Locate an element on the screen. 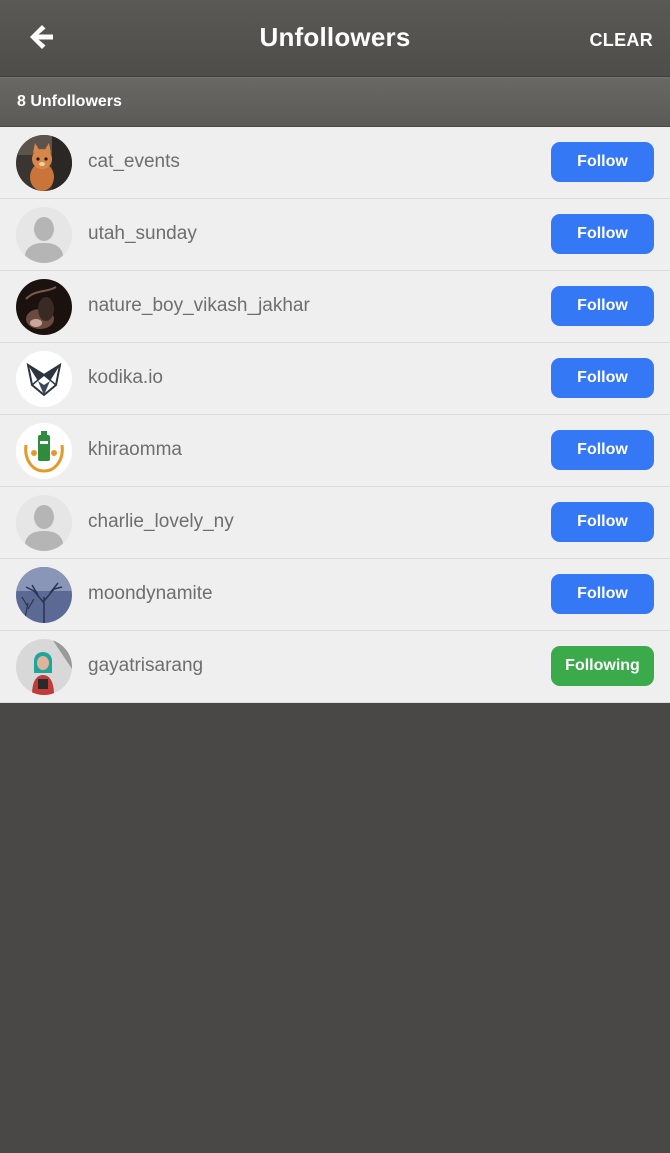  top-bar: Unfollowers CLEAR is located at coordinates (335, 38).